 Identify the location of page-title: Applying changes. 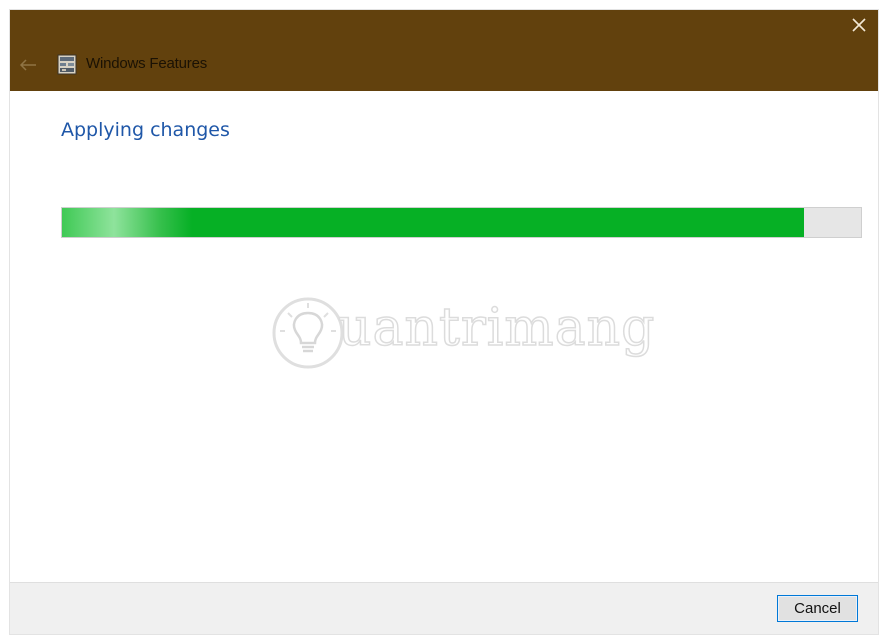
(145, 130).